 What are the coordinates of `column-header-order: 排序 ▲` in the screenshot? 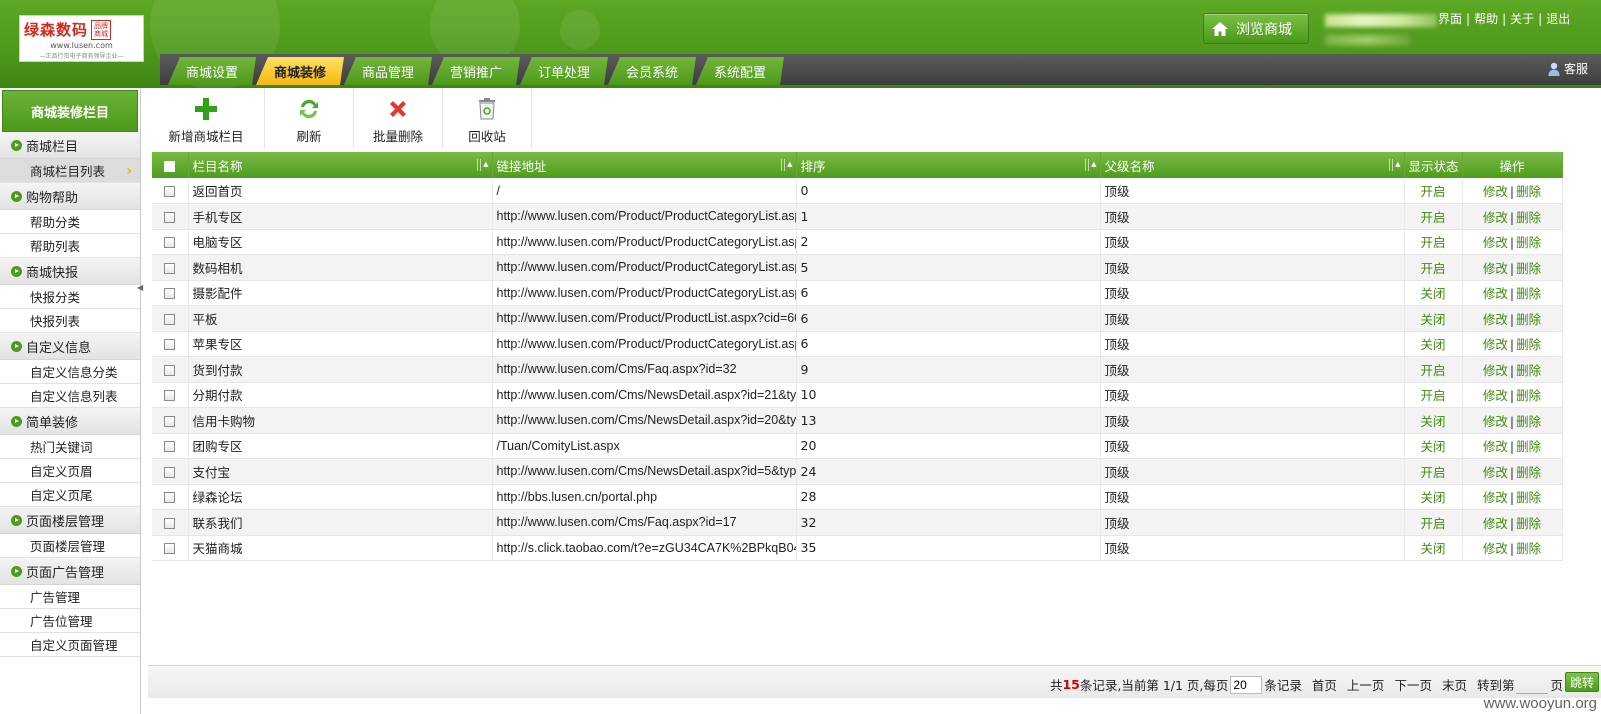 It's located at (948, 165).